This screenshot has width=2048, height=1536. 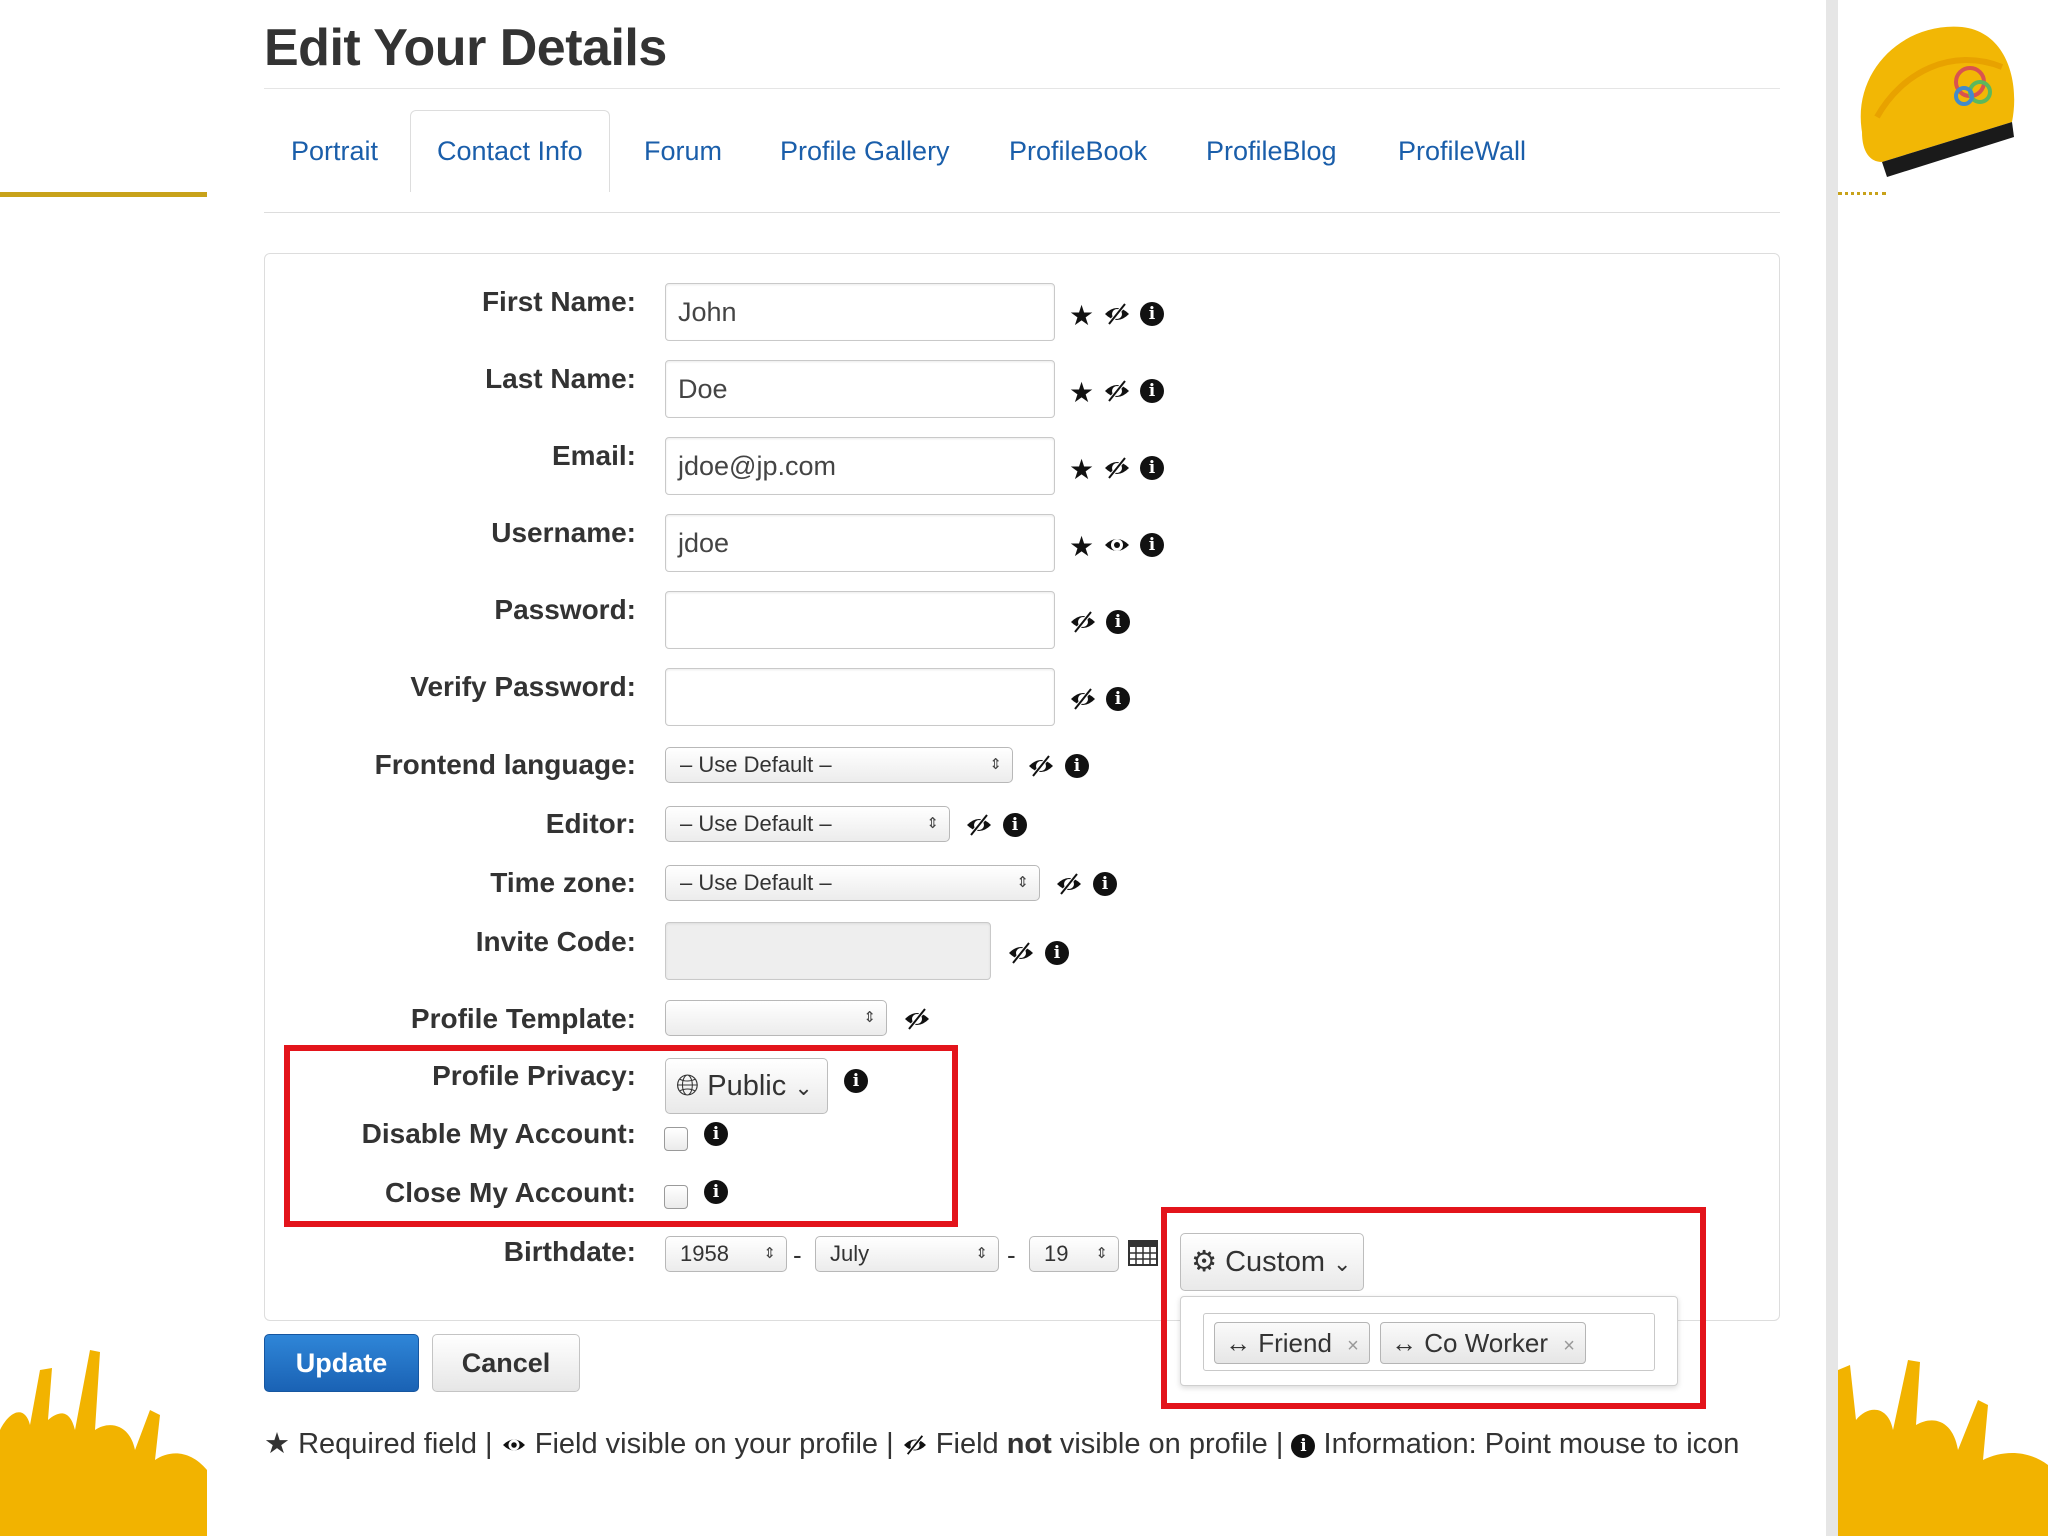 I want to click on tab-profilewall: ProfileWall, so click(x=1462, y=150).